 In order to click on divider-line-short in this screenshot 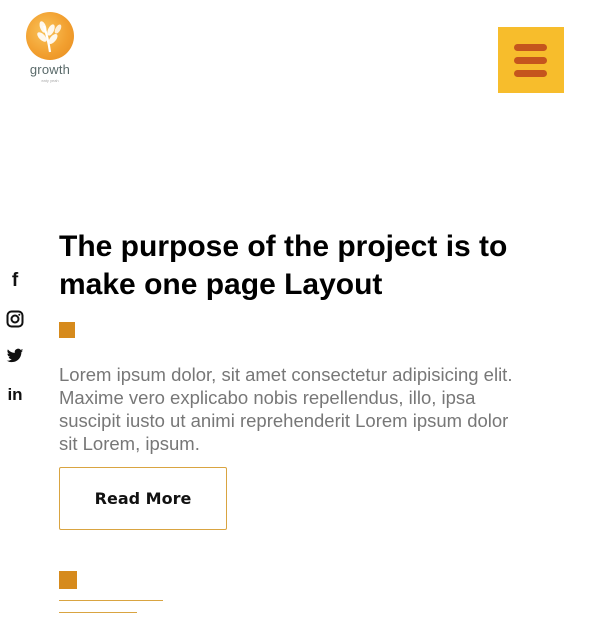, I will do `click(98, 612)`.